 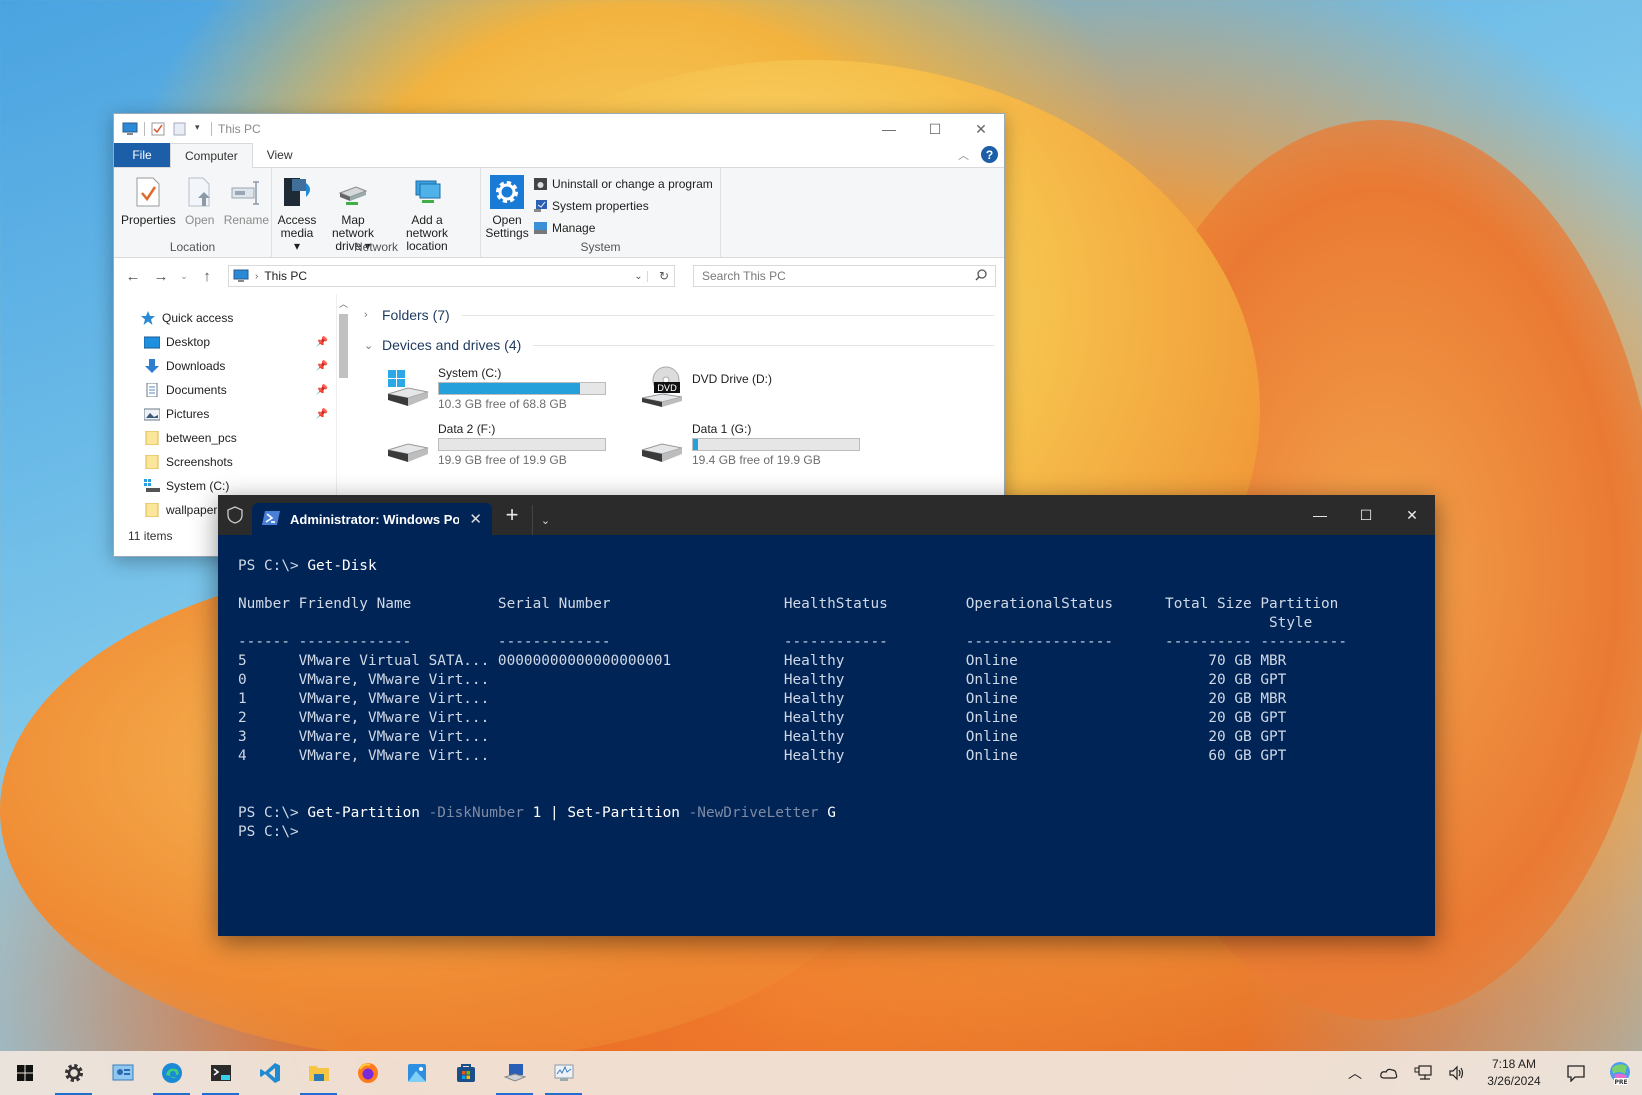 What do you see at coordinates (363, 813) in the screenshot?
I see `cmdlet-get-partition: Get-Partition` at bounding box center [363, 813].